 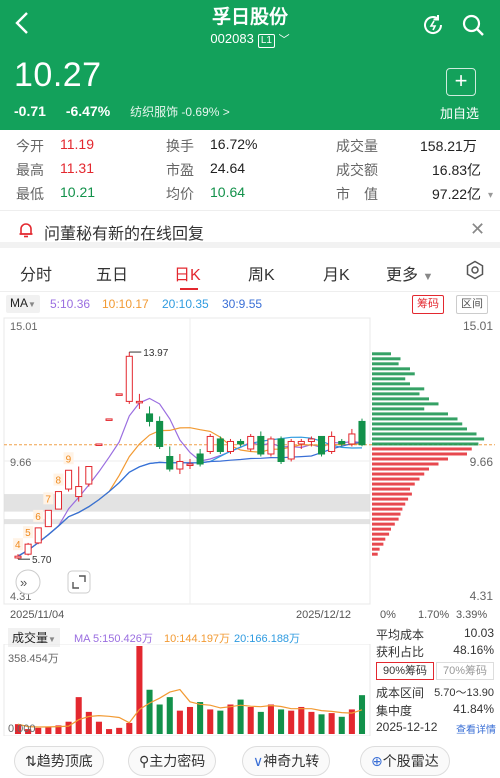 What do you see at coordinates (187, 273) in the screenshot?
I see `tab-daily-k: 日K` at bounding box center [187, 273].